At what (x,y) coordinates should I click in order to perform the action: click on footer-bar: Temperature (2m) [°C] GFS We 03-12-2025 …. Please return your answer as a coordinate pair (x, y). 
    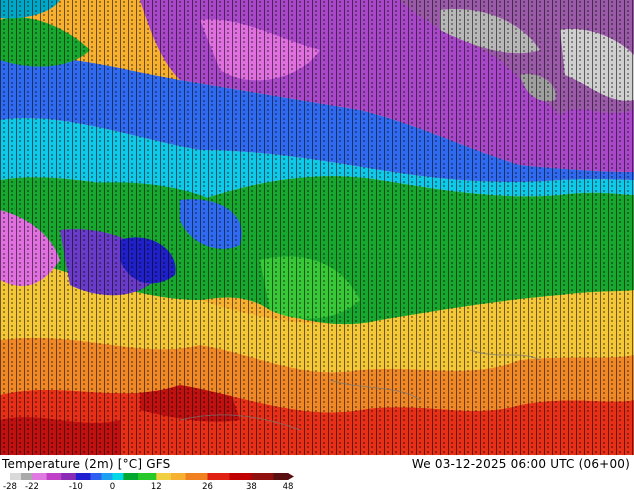
    Looking at the image, I should click on (317, 472).